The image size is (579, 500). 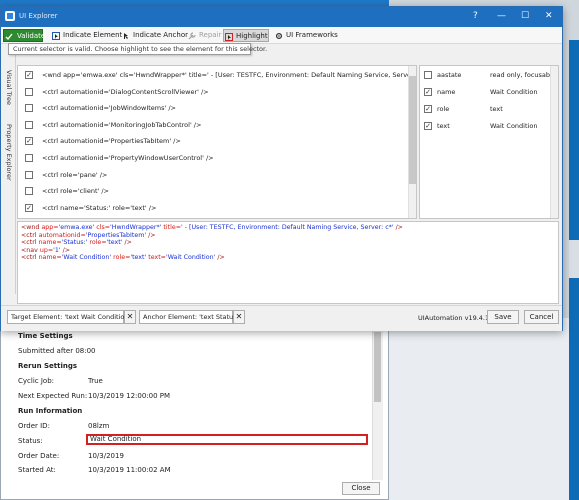 What do you see at coordinates (38, 16) in the screenshot?
I see `window-title: UI Explorer` at bounding box center [38, 16].